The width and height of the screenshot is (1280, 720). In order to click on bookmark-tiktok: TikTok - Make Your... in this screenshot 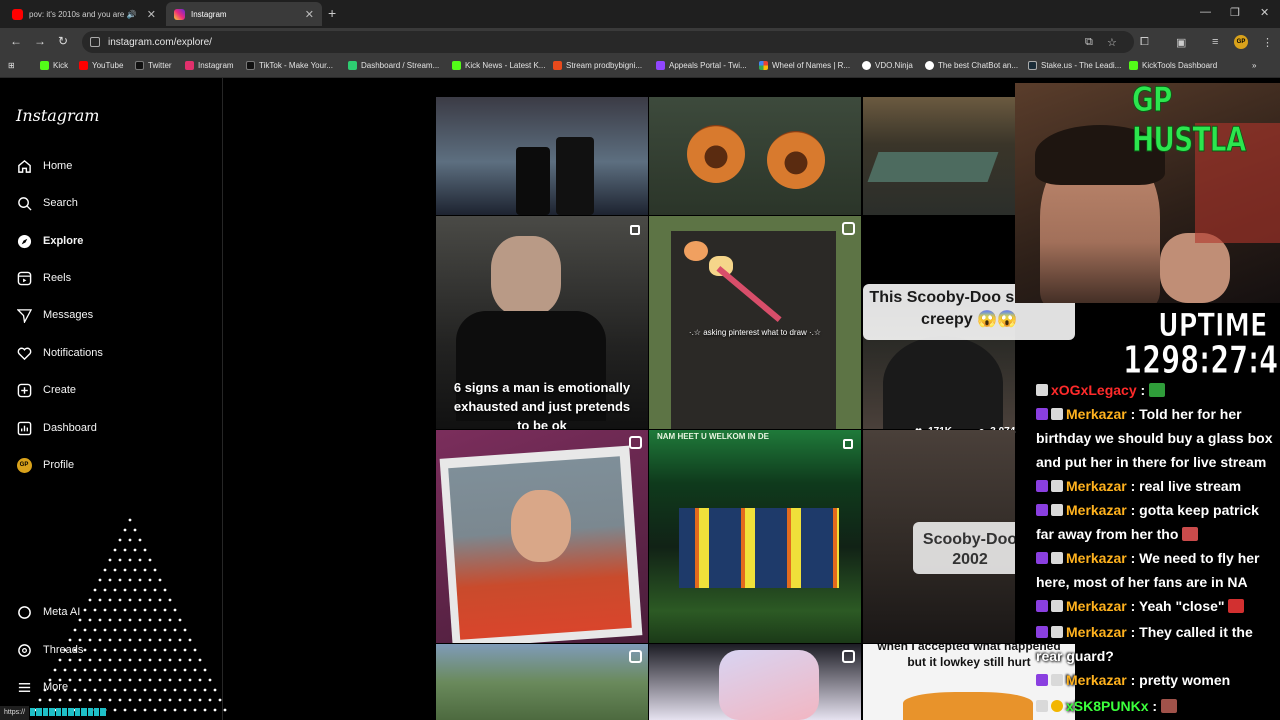, I will do `click(289, 65)`.